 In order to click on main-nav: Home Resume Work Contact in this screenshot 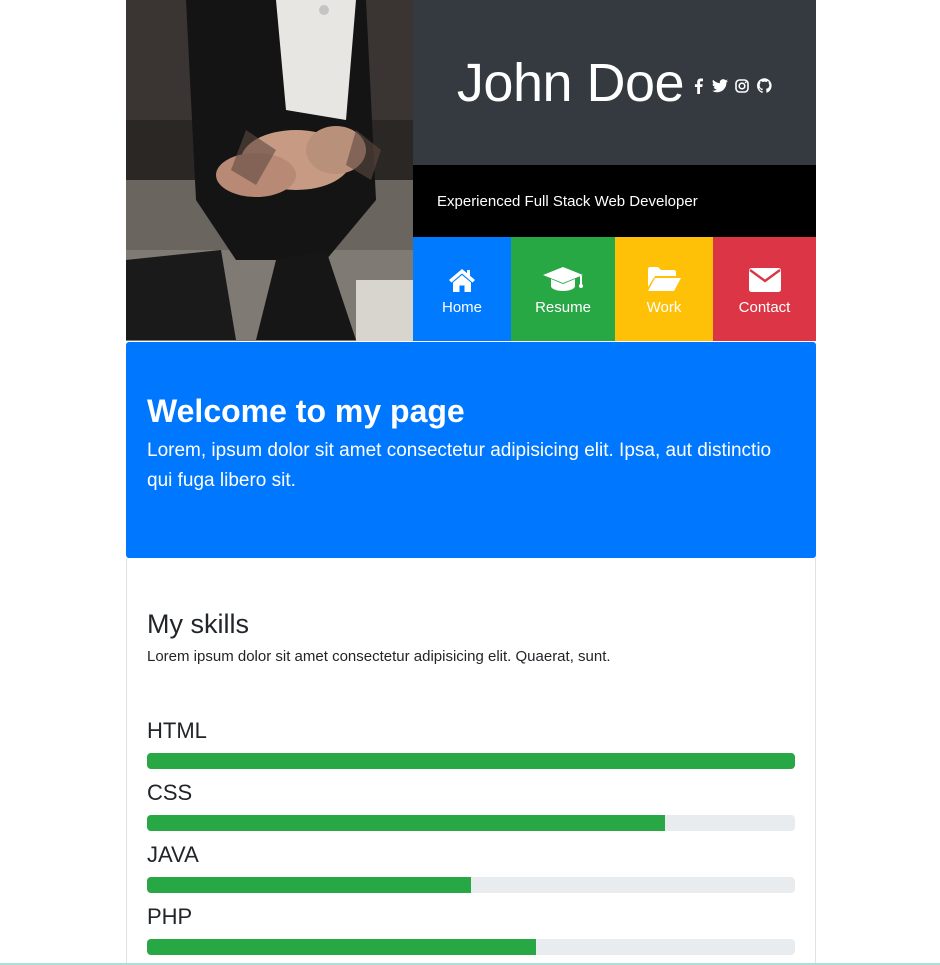, I will do `click(614, 289)`.